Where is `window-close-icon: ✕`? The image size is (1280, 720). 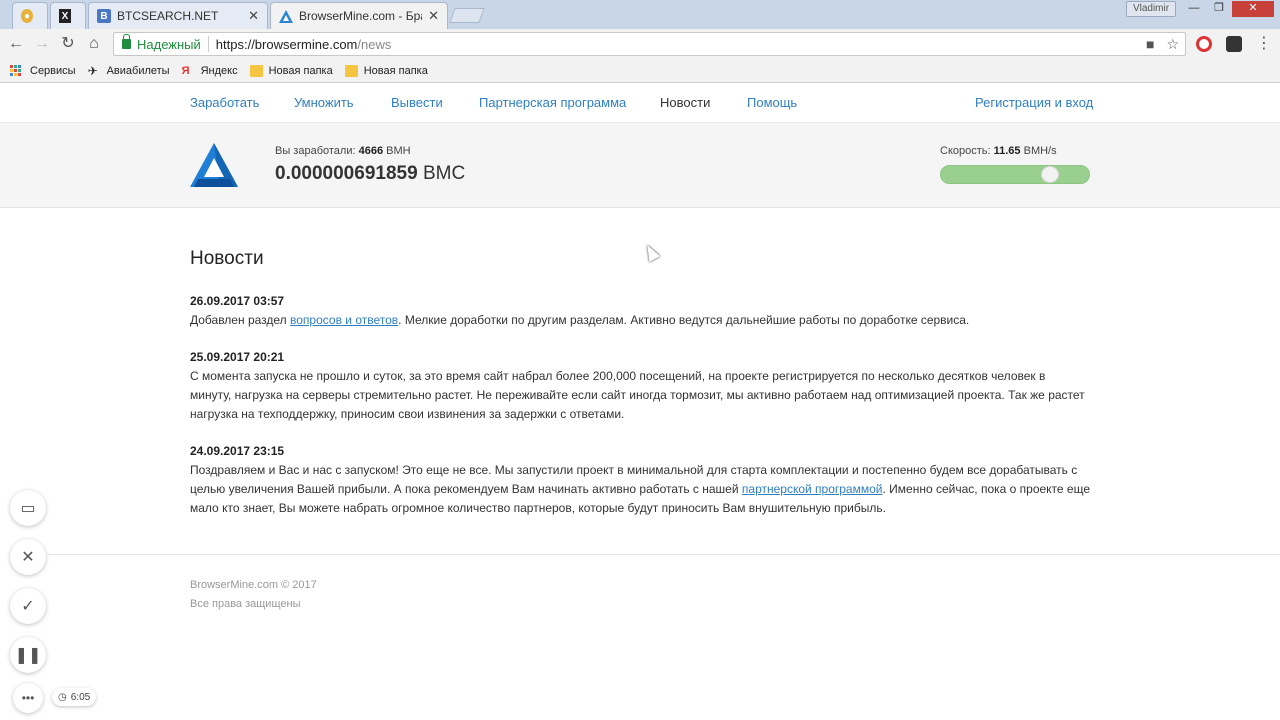
window-close-icon: ✕ is located at coordinates (1253, 9).